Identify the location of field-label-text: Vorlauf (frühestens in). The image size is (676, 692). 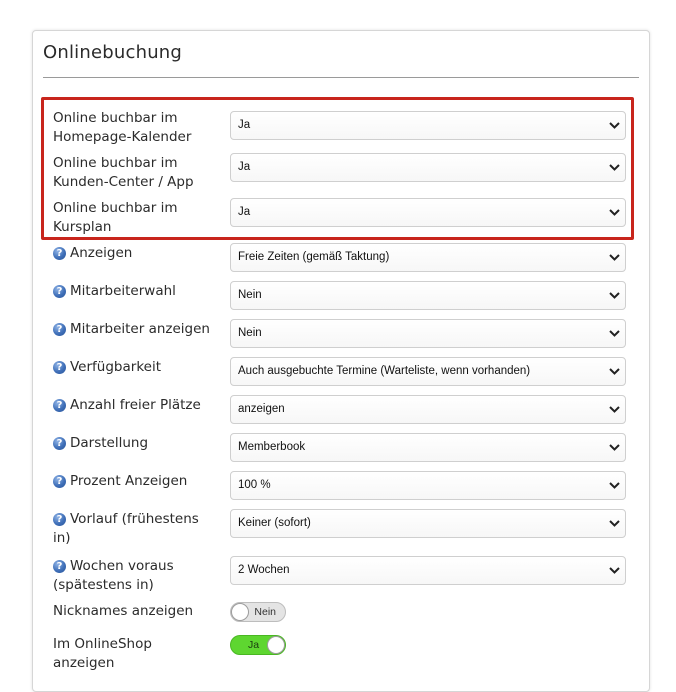
(126, 528).